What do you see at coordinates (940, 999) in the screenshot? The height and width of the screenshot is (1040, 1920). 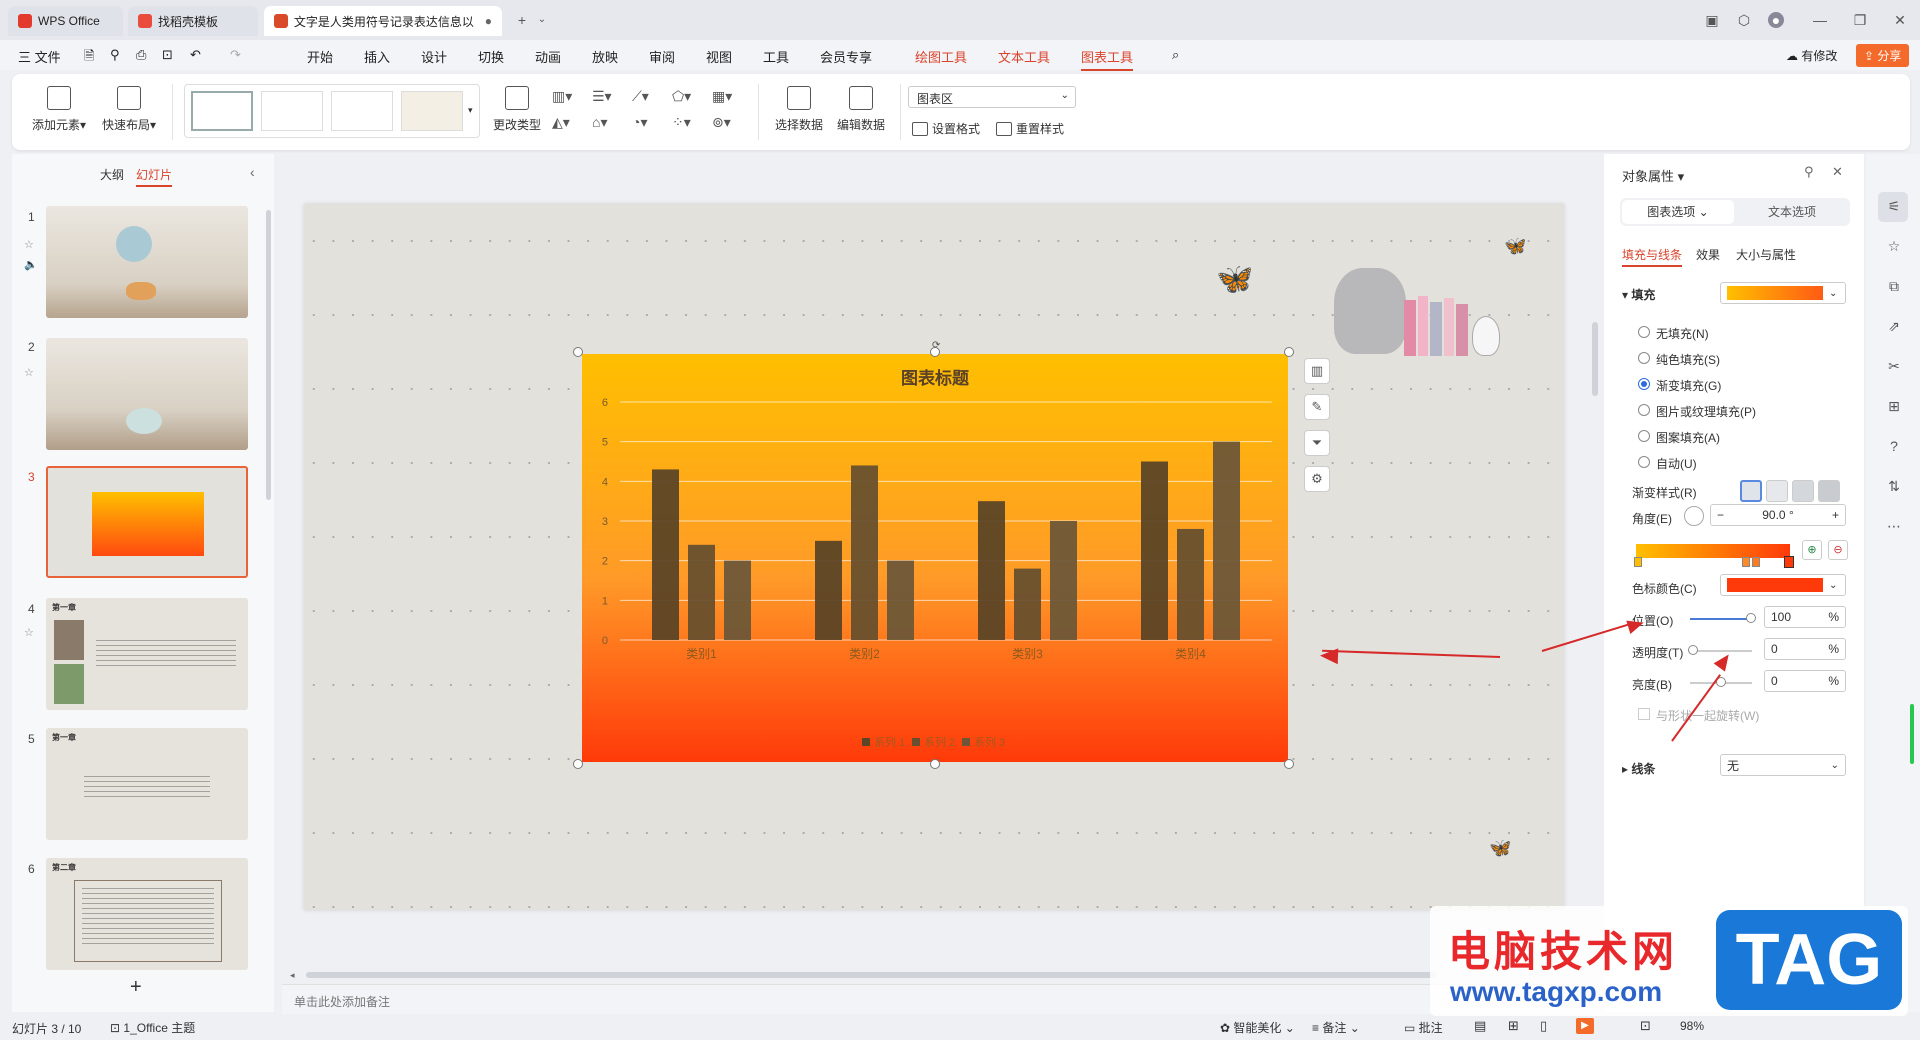 I see `notes-area: 单击此处添加备注` at bounding box center [940, 999].